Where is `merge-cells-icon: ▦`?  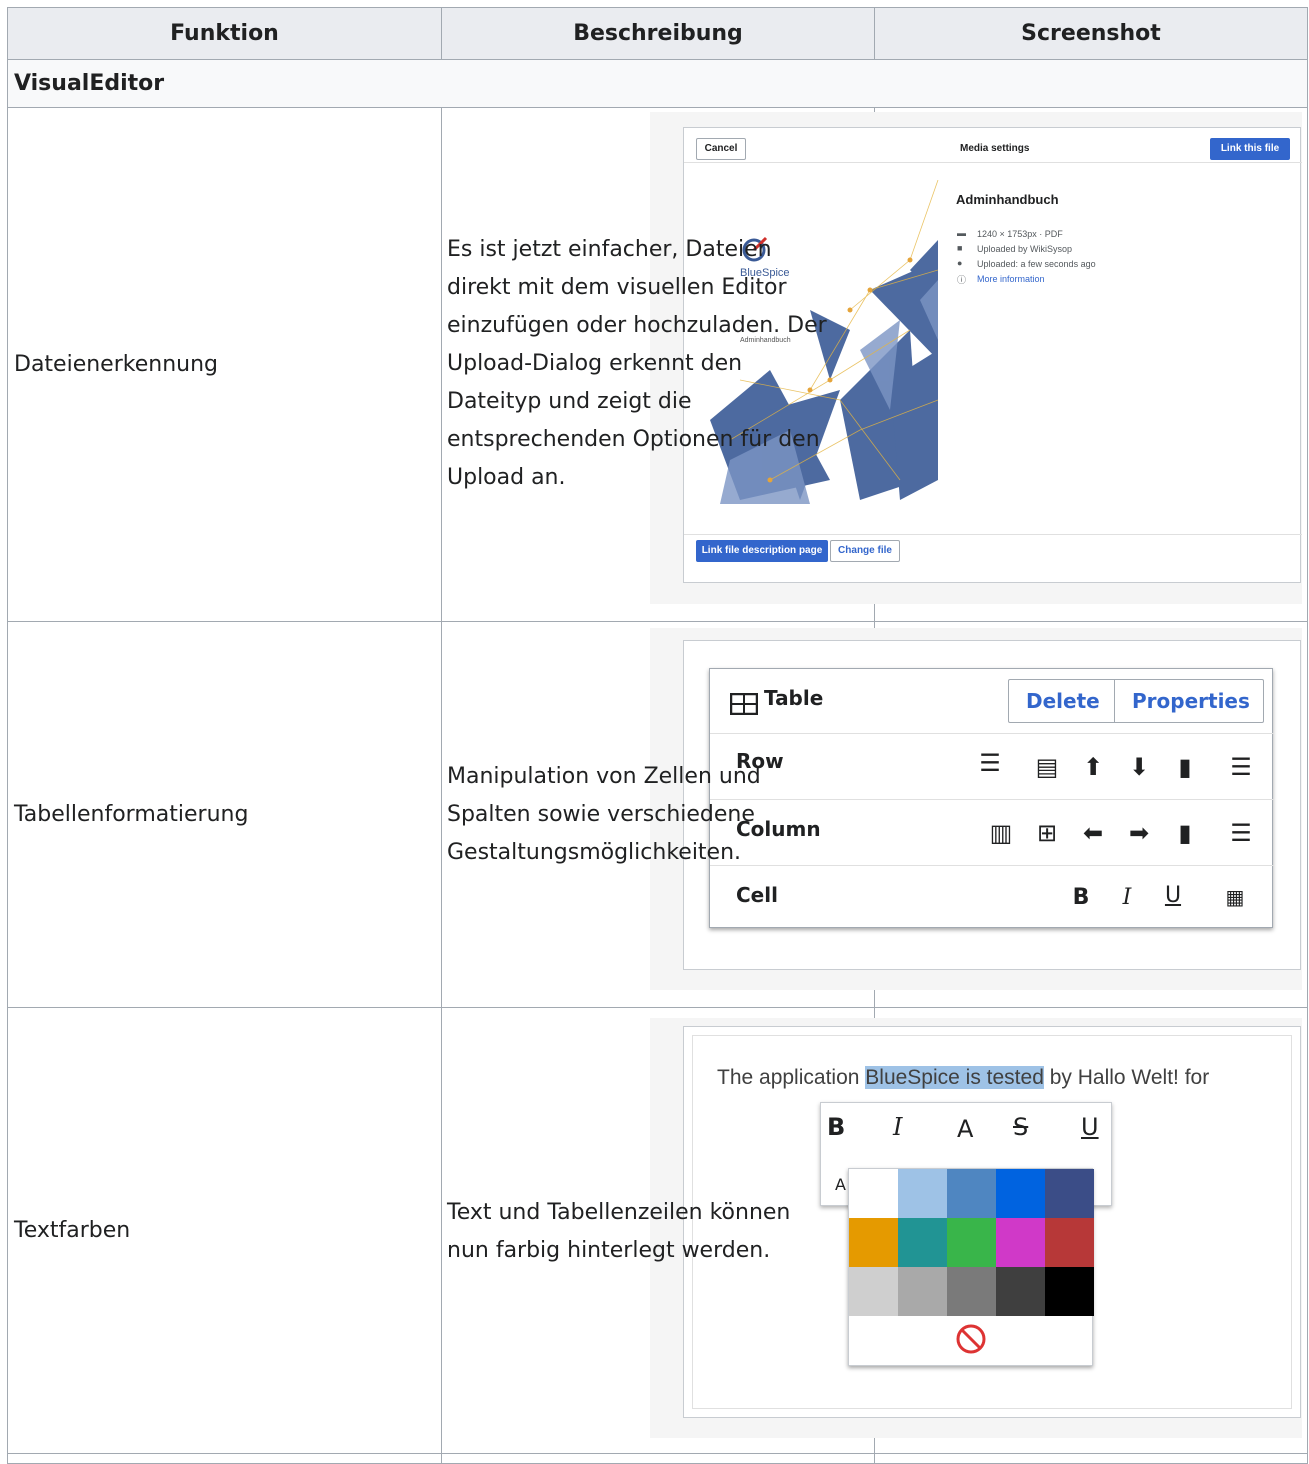 merge-cells-icon: ▦ is located at coordinates (1235, 897).